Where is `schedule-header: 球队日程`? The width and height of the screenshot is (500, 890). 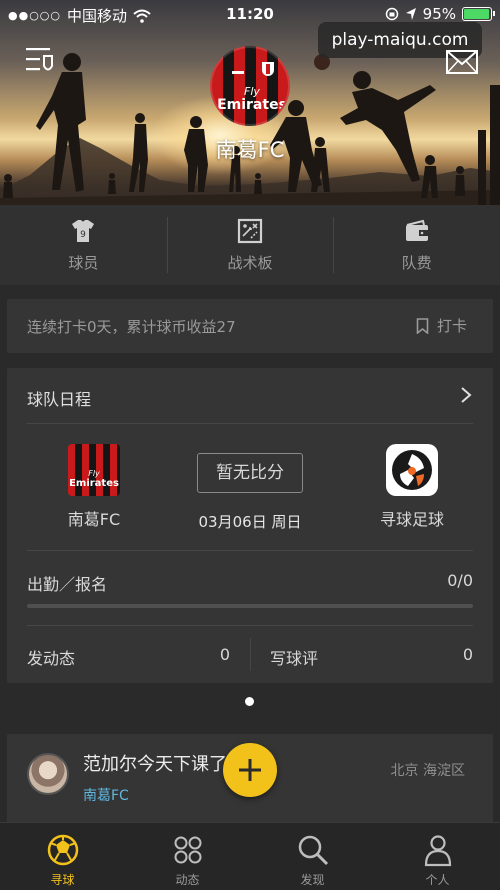
schedule-header: 球队日程 is located at coordinates (250, 396).